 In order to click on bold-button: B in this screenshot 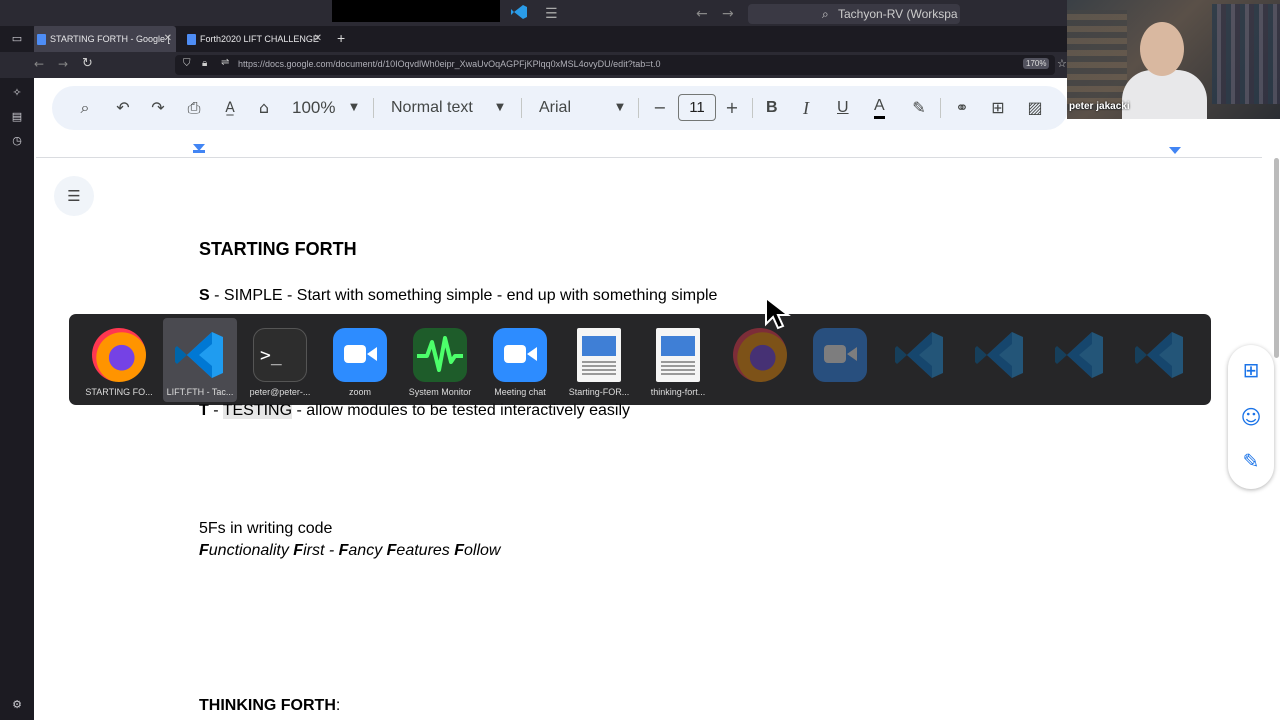, I will do `click(772, 108)`.